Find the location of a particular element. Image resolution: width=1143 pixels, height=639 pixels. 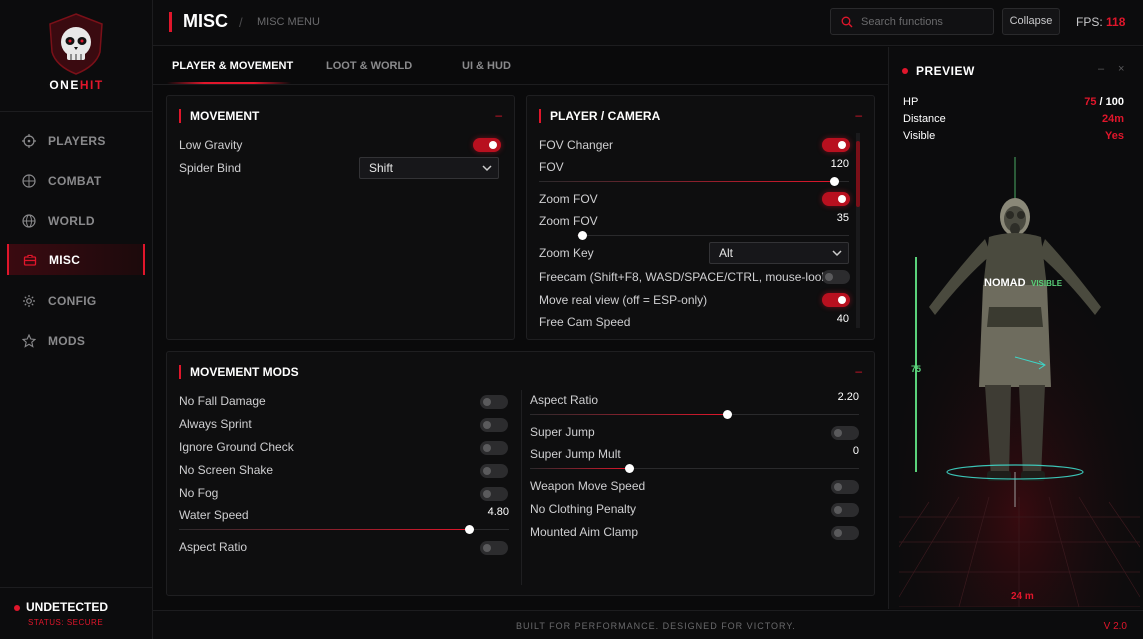

visible-label: Visible is located at coordinates (919, 136).